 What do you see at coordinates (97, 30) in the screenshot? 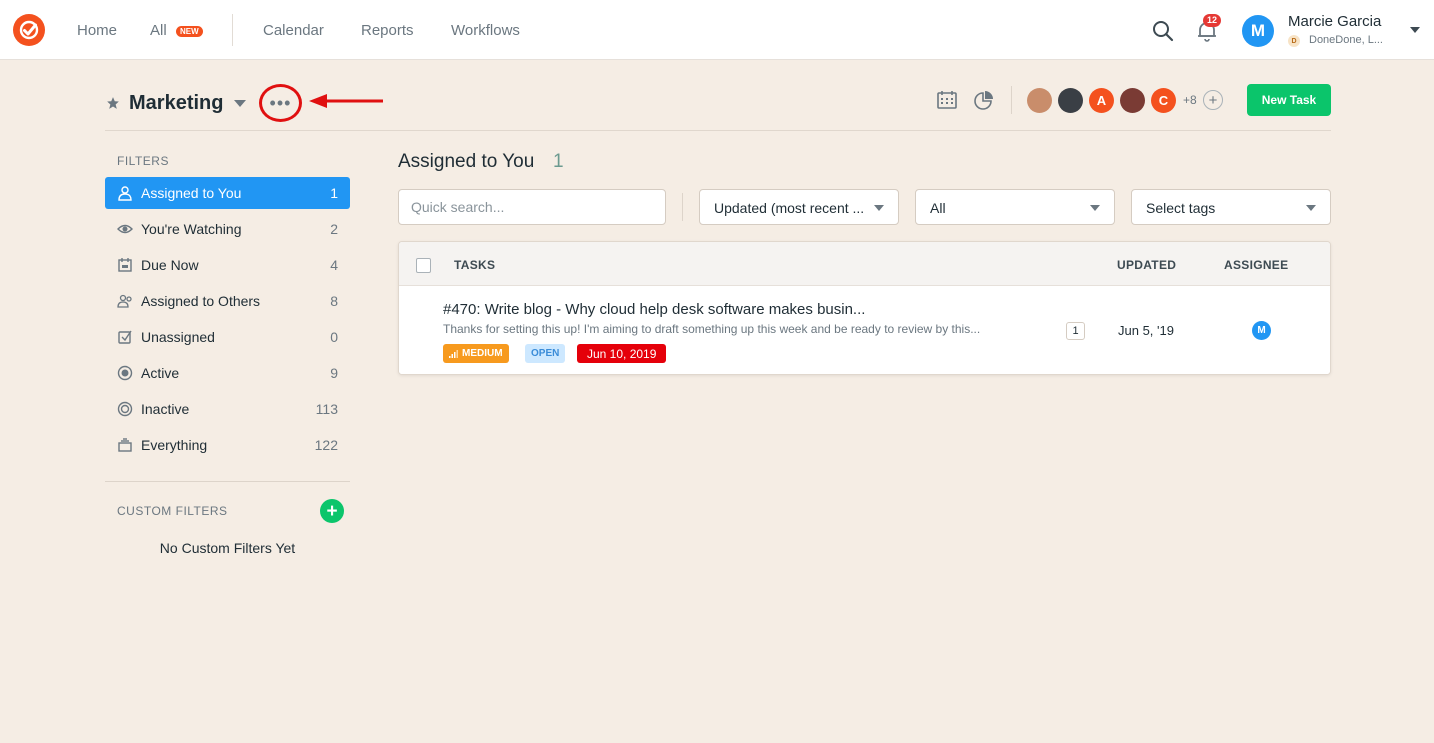
I see `nav-home-link: Home` at bounding box center [97, 30].